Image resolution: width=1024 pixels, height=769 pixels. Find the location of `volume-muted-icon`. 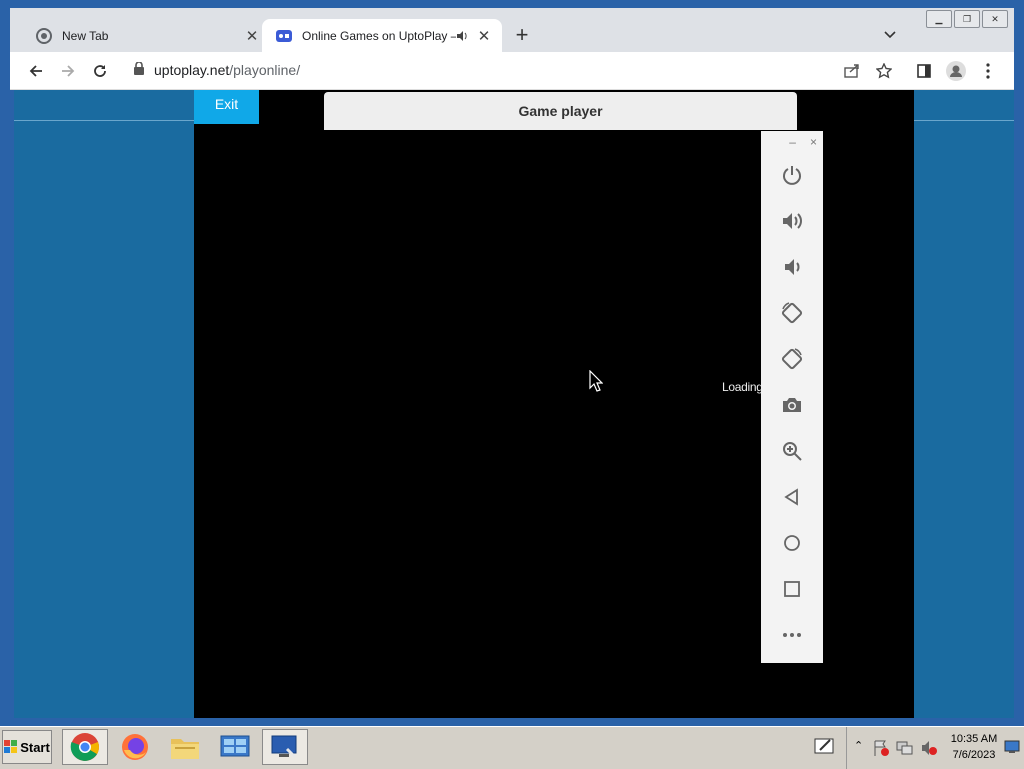

volume-muted-icon is located at coordinates (929, 750).